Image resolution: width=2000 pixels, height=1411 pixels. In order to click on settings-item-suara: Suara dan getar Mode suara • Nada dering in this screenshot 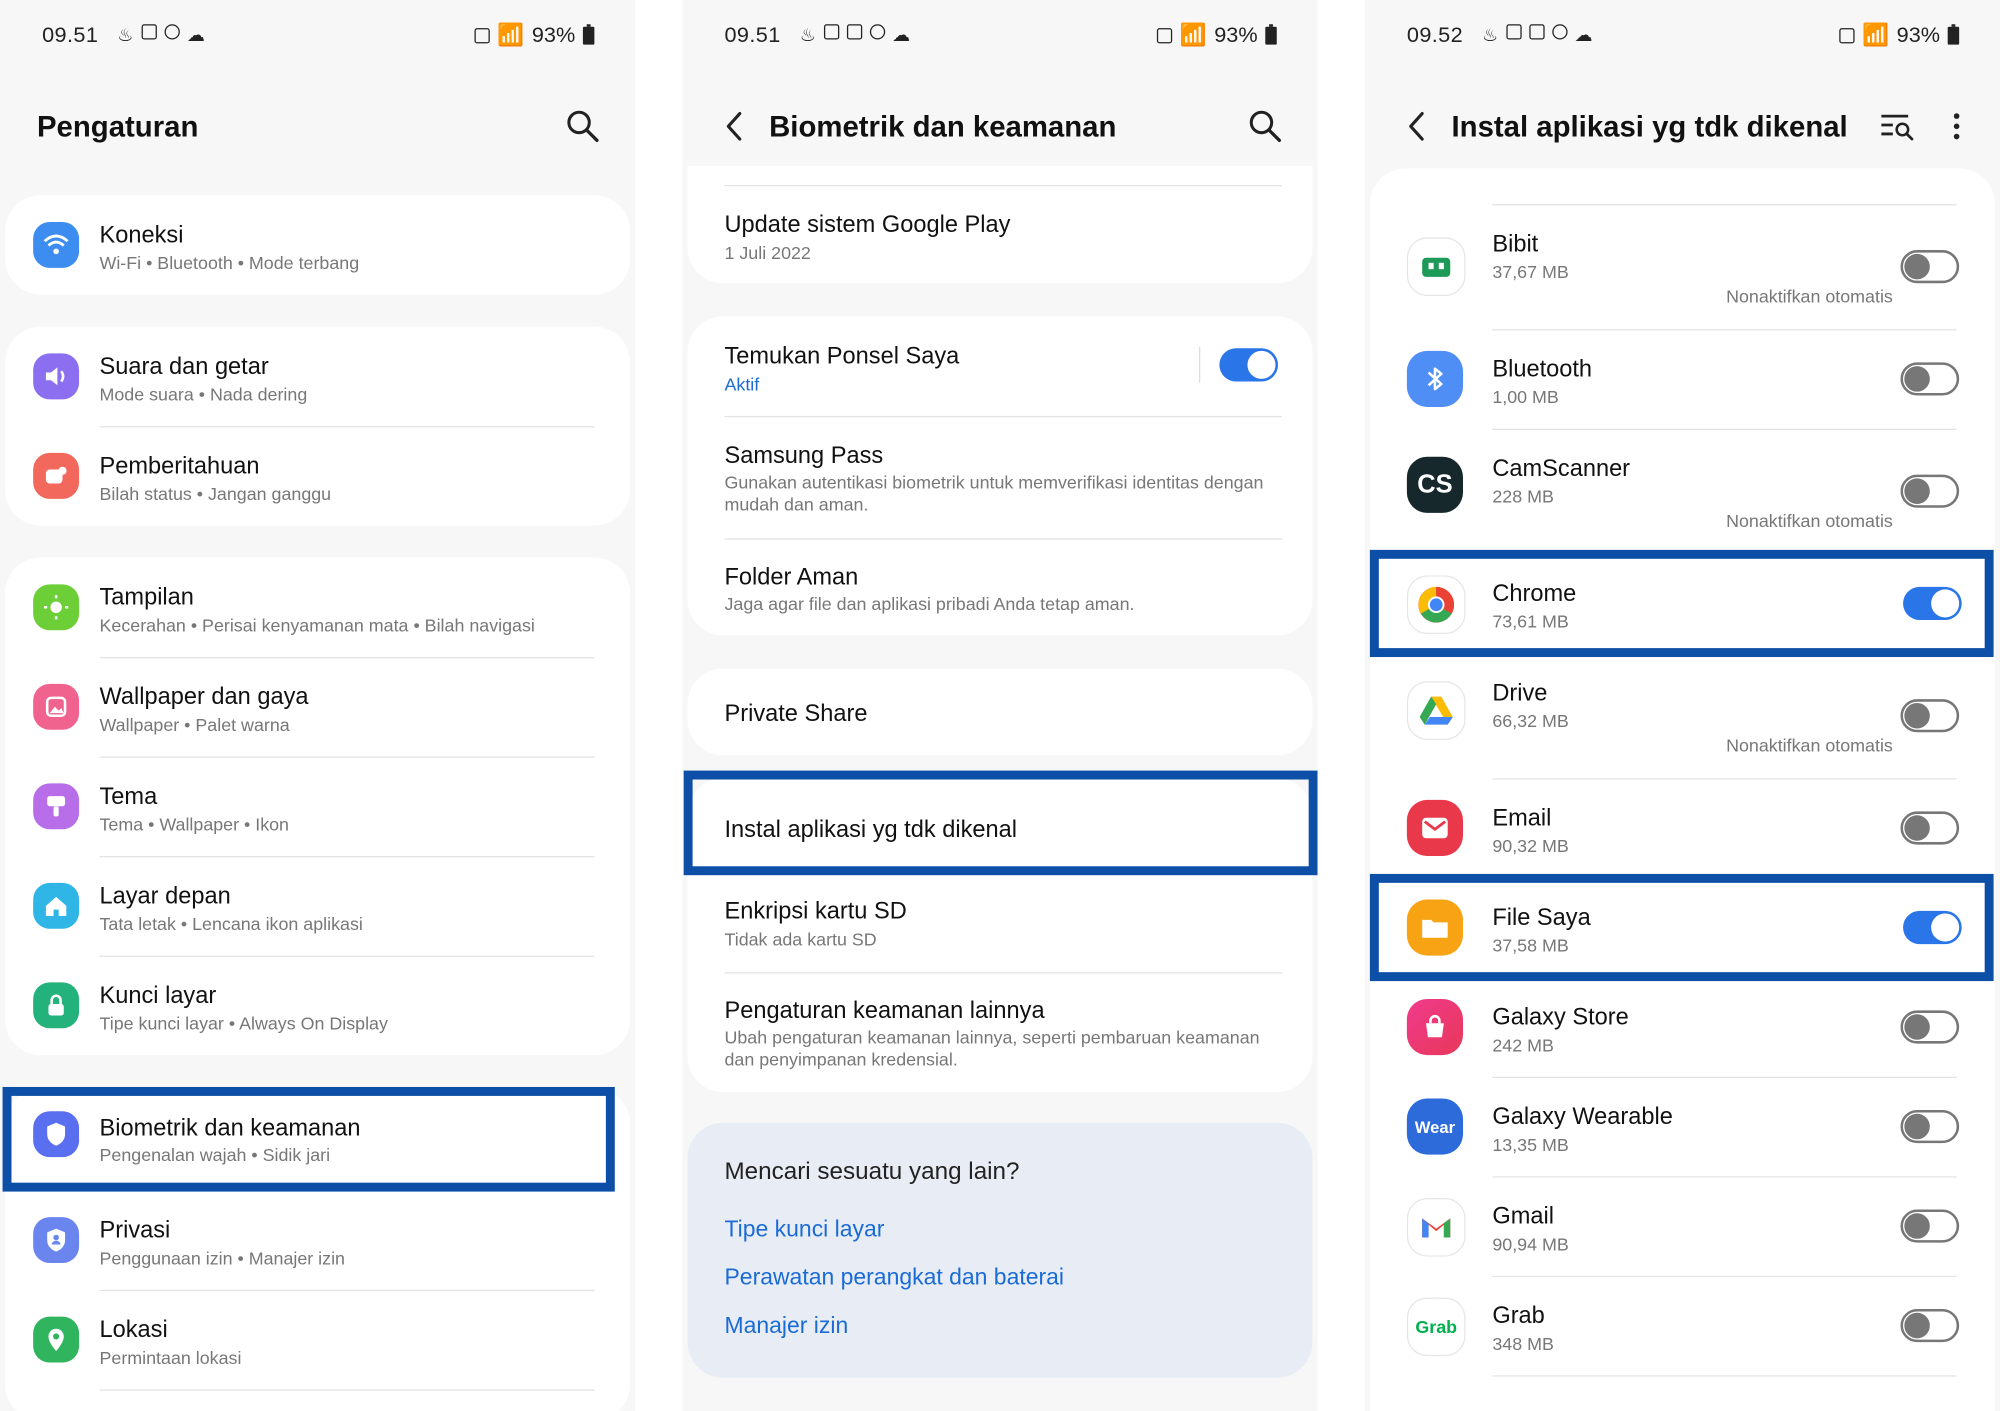, I will do `click(317, 377)`.